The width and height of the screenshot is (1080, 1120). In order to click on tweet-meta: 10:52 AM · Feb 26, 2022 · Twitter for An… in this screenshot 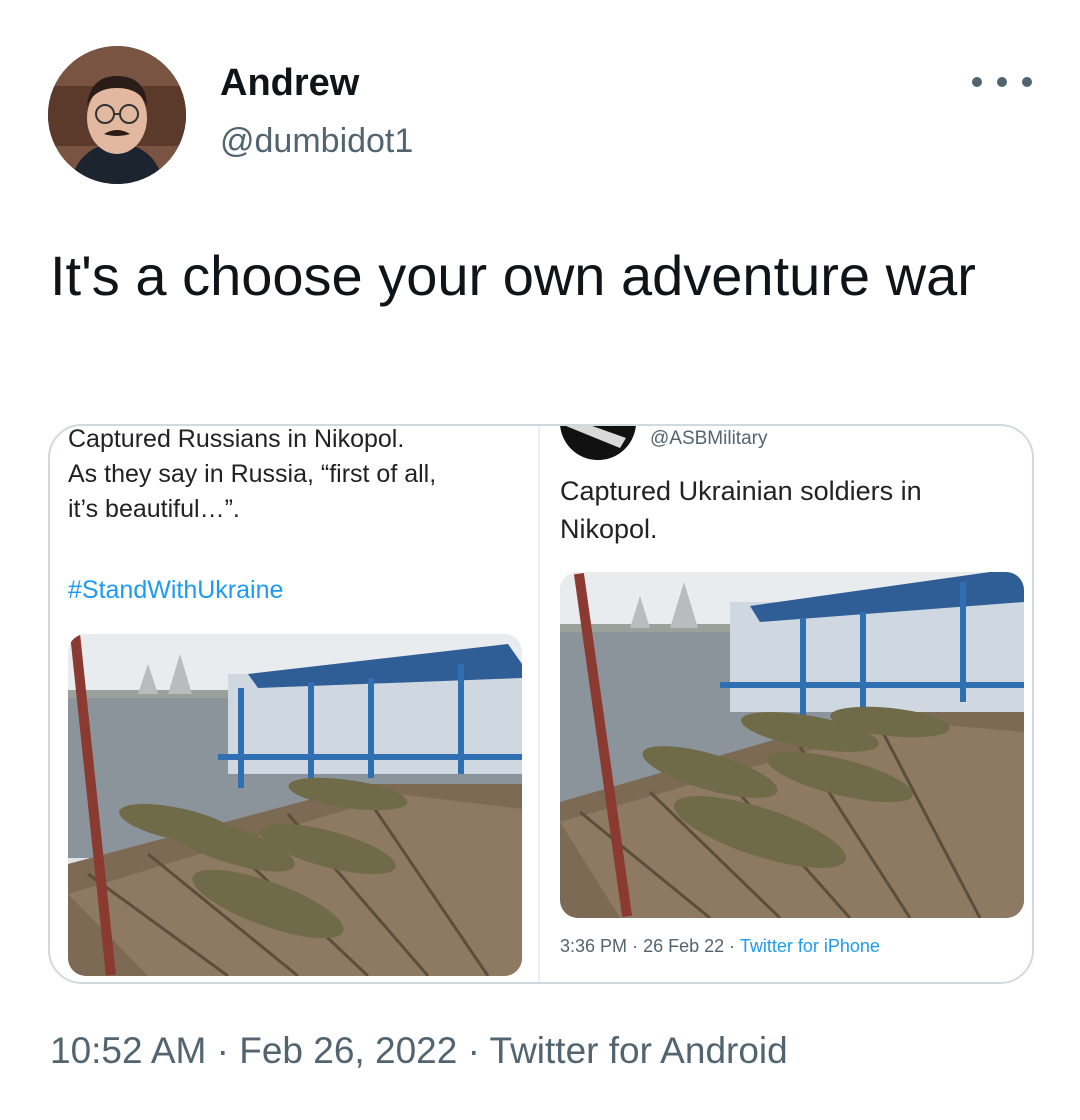, I will do `click(419, 1051)`.